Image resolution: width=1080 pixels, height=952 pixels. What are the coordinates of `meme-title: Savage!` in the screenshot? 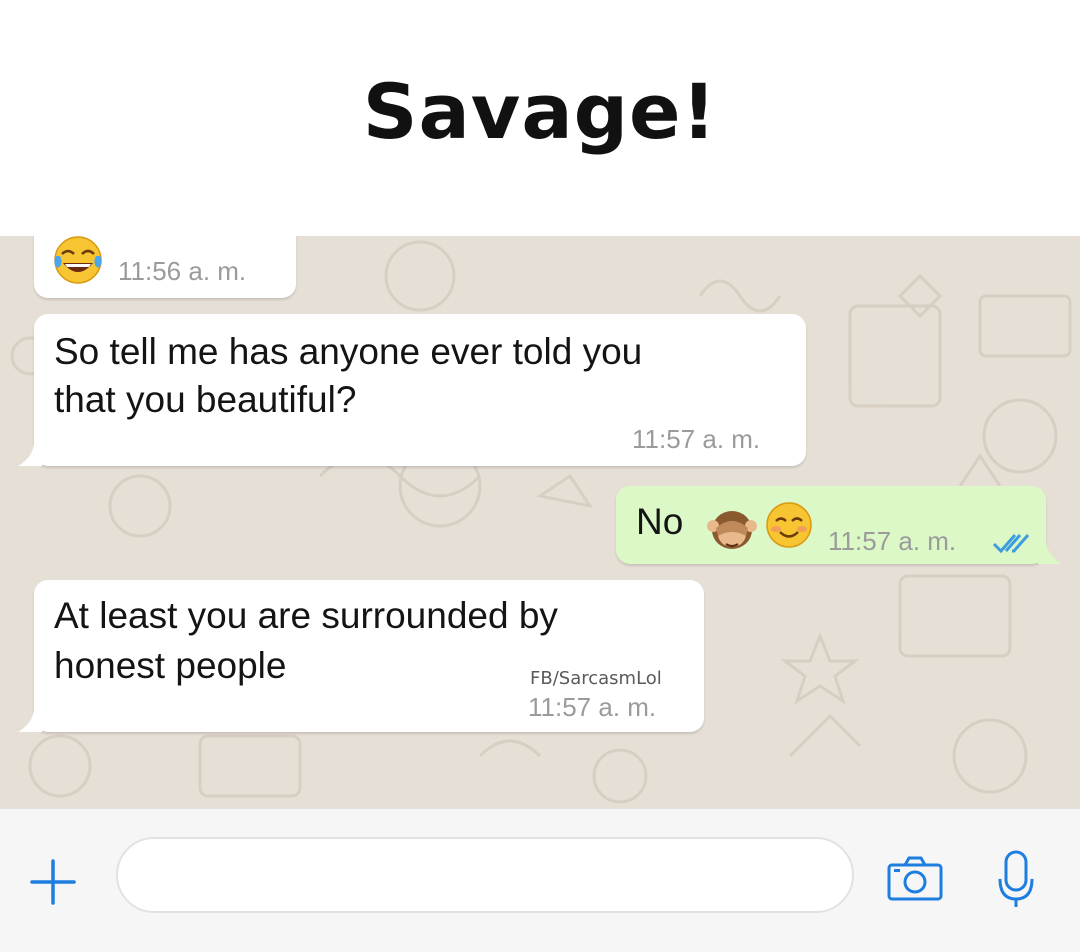 It's located at (540, 111).